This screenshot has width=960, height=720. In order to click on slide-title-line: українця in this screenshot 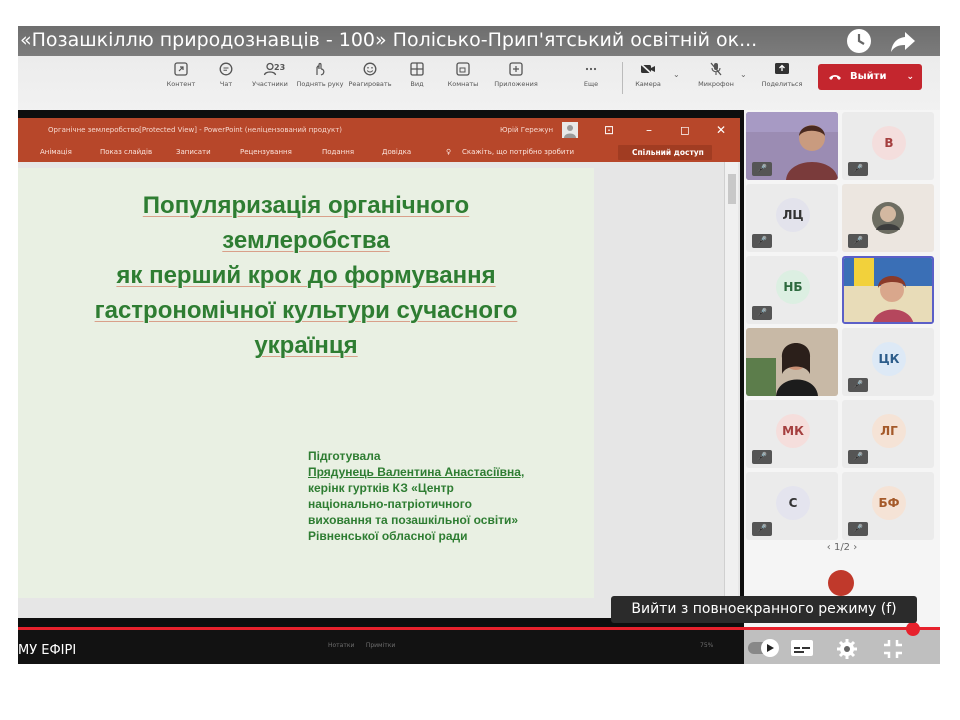, I will do `click(306, 345)`.